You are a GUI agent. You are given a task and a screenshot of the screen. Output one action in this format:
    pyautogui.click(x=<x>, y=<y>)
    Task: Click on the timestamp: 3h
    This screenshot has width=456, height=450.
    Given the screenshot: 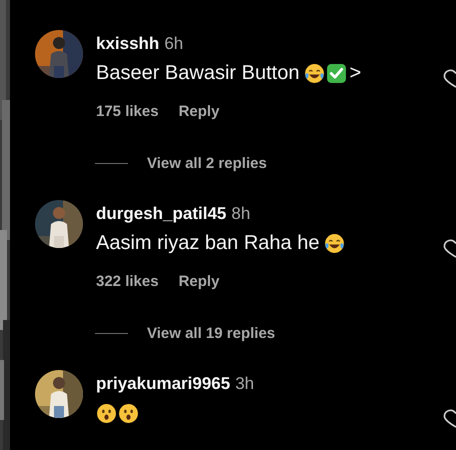 What is the action you would take?
    pyautogui.click(x=244, y=384)
    